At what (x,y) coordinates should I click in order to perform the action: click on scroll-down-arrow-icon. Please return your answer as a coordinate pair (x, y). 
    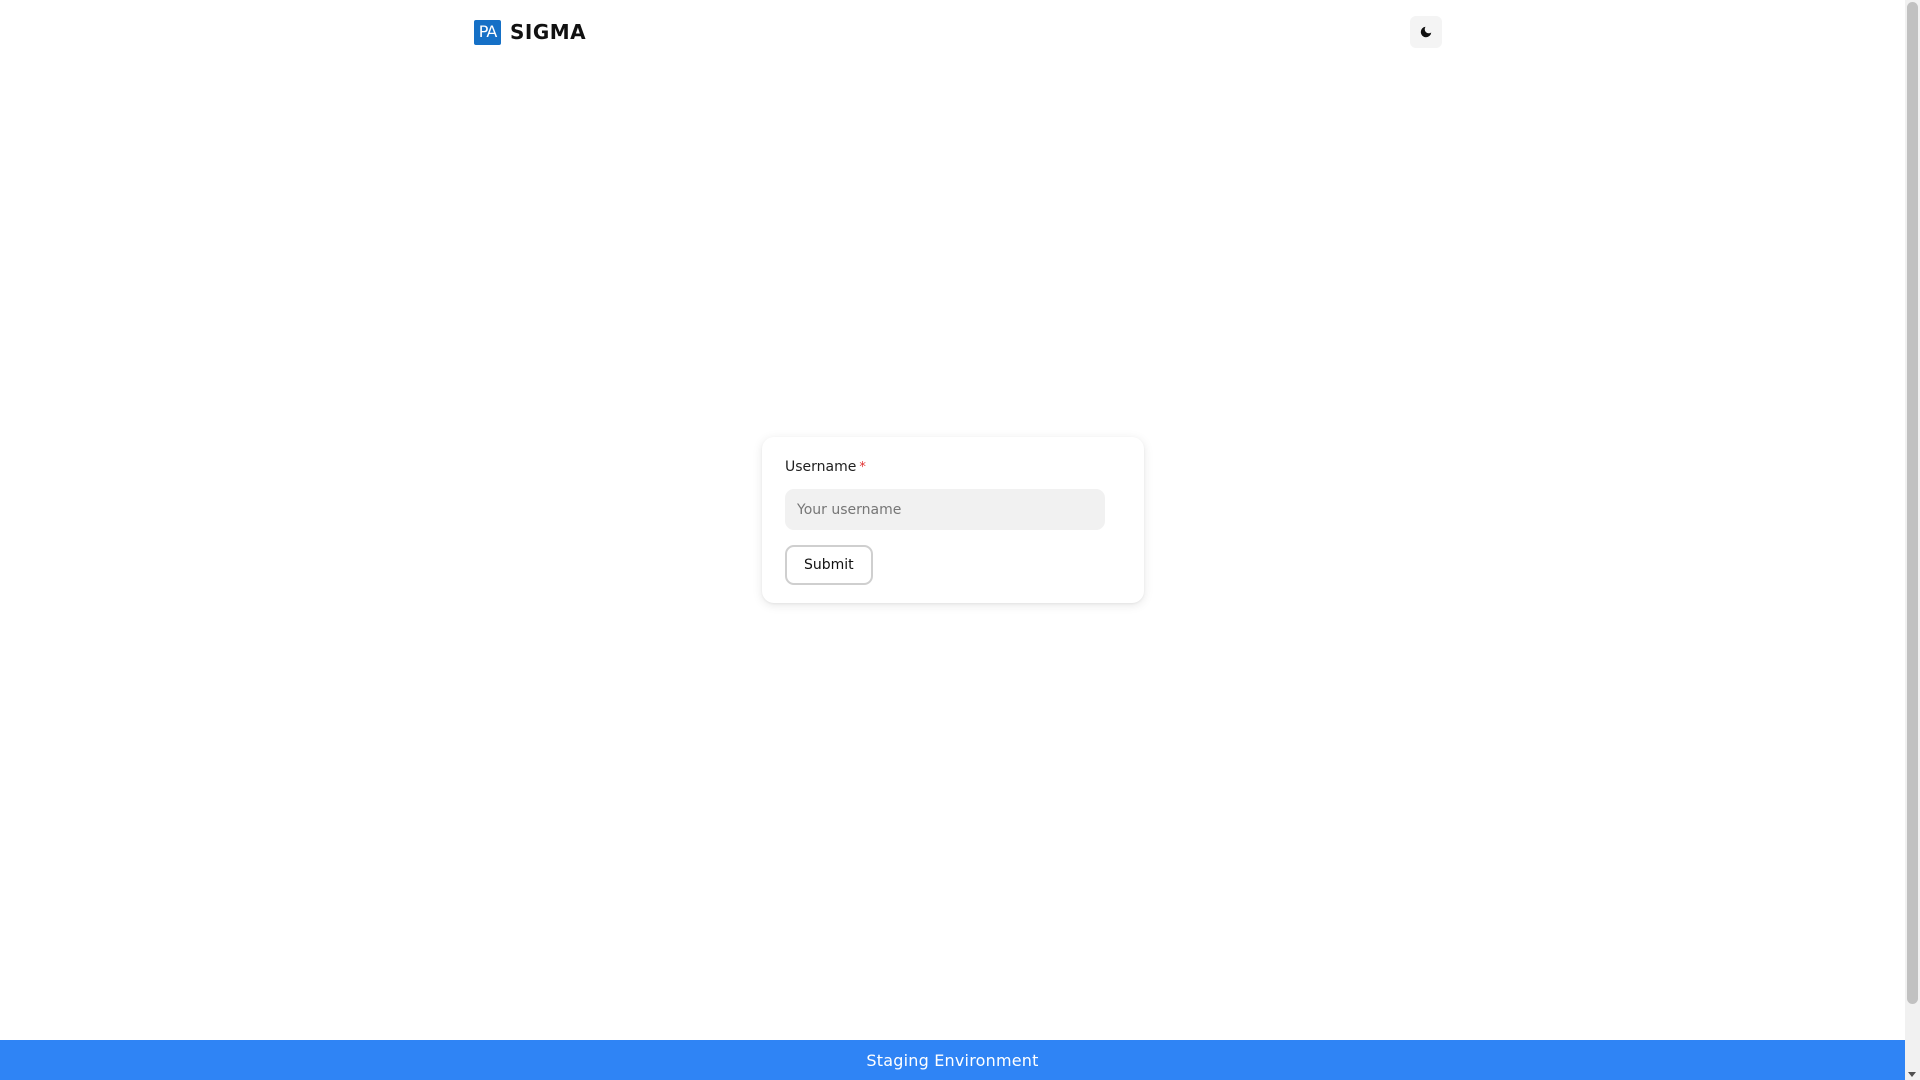
    Looking at the image, I should click on (1912, 1074).